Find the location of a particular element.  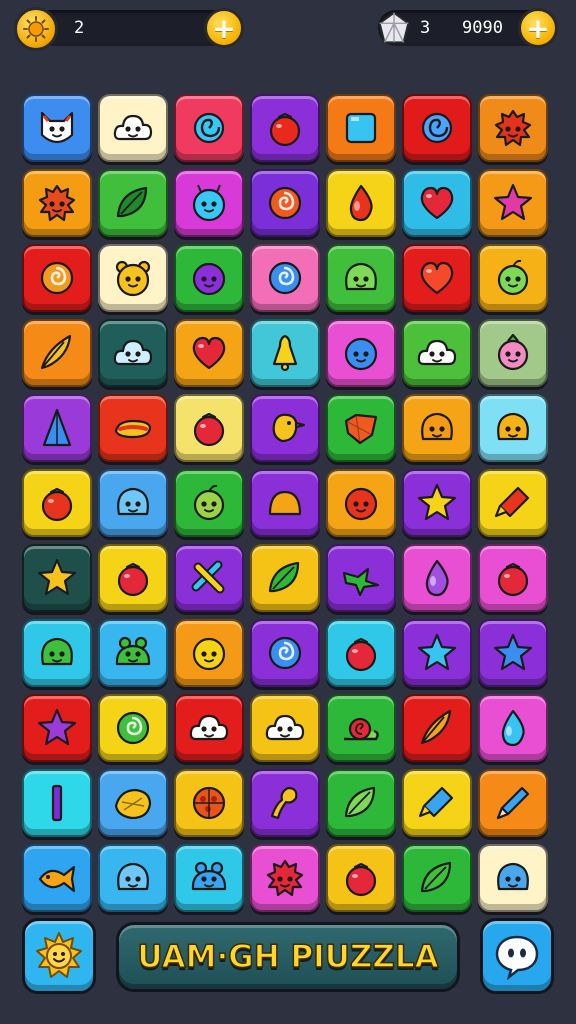

ball-face-icon is located at coordinates (361, 354).